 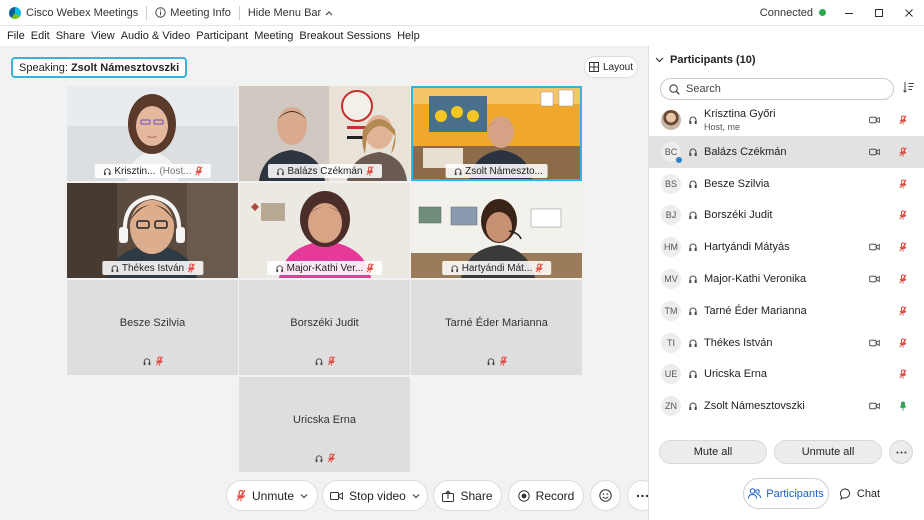 What do you see at coordinates (781, 89) in the screenshot?
I see `search-input` at bounding box center [781, 89].